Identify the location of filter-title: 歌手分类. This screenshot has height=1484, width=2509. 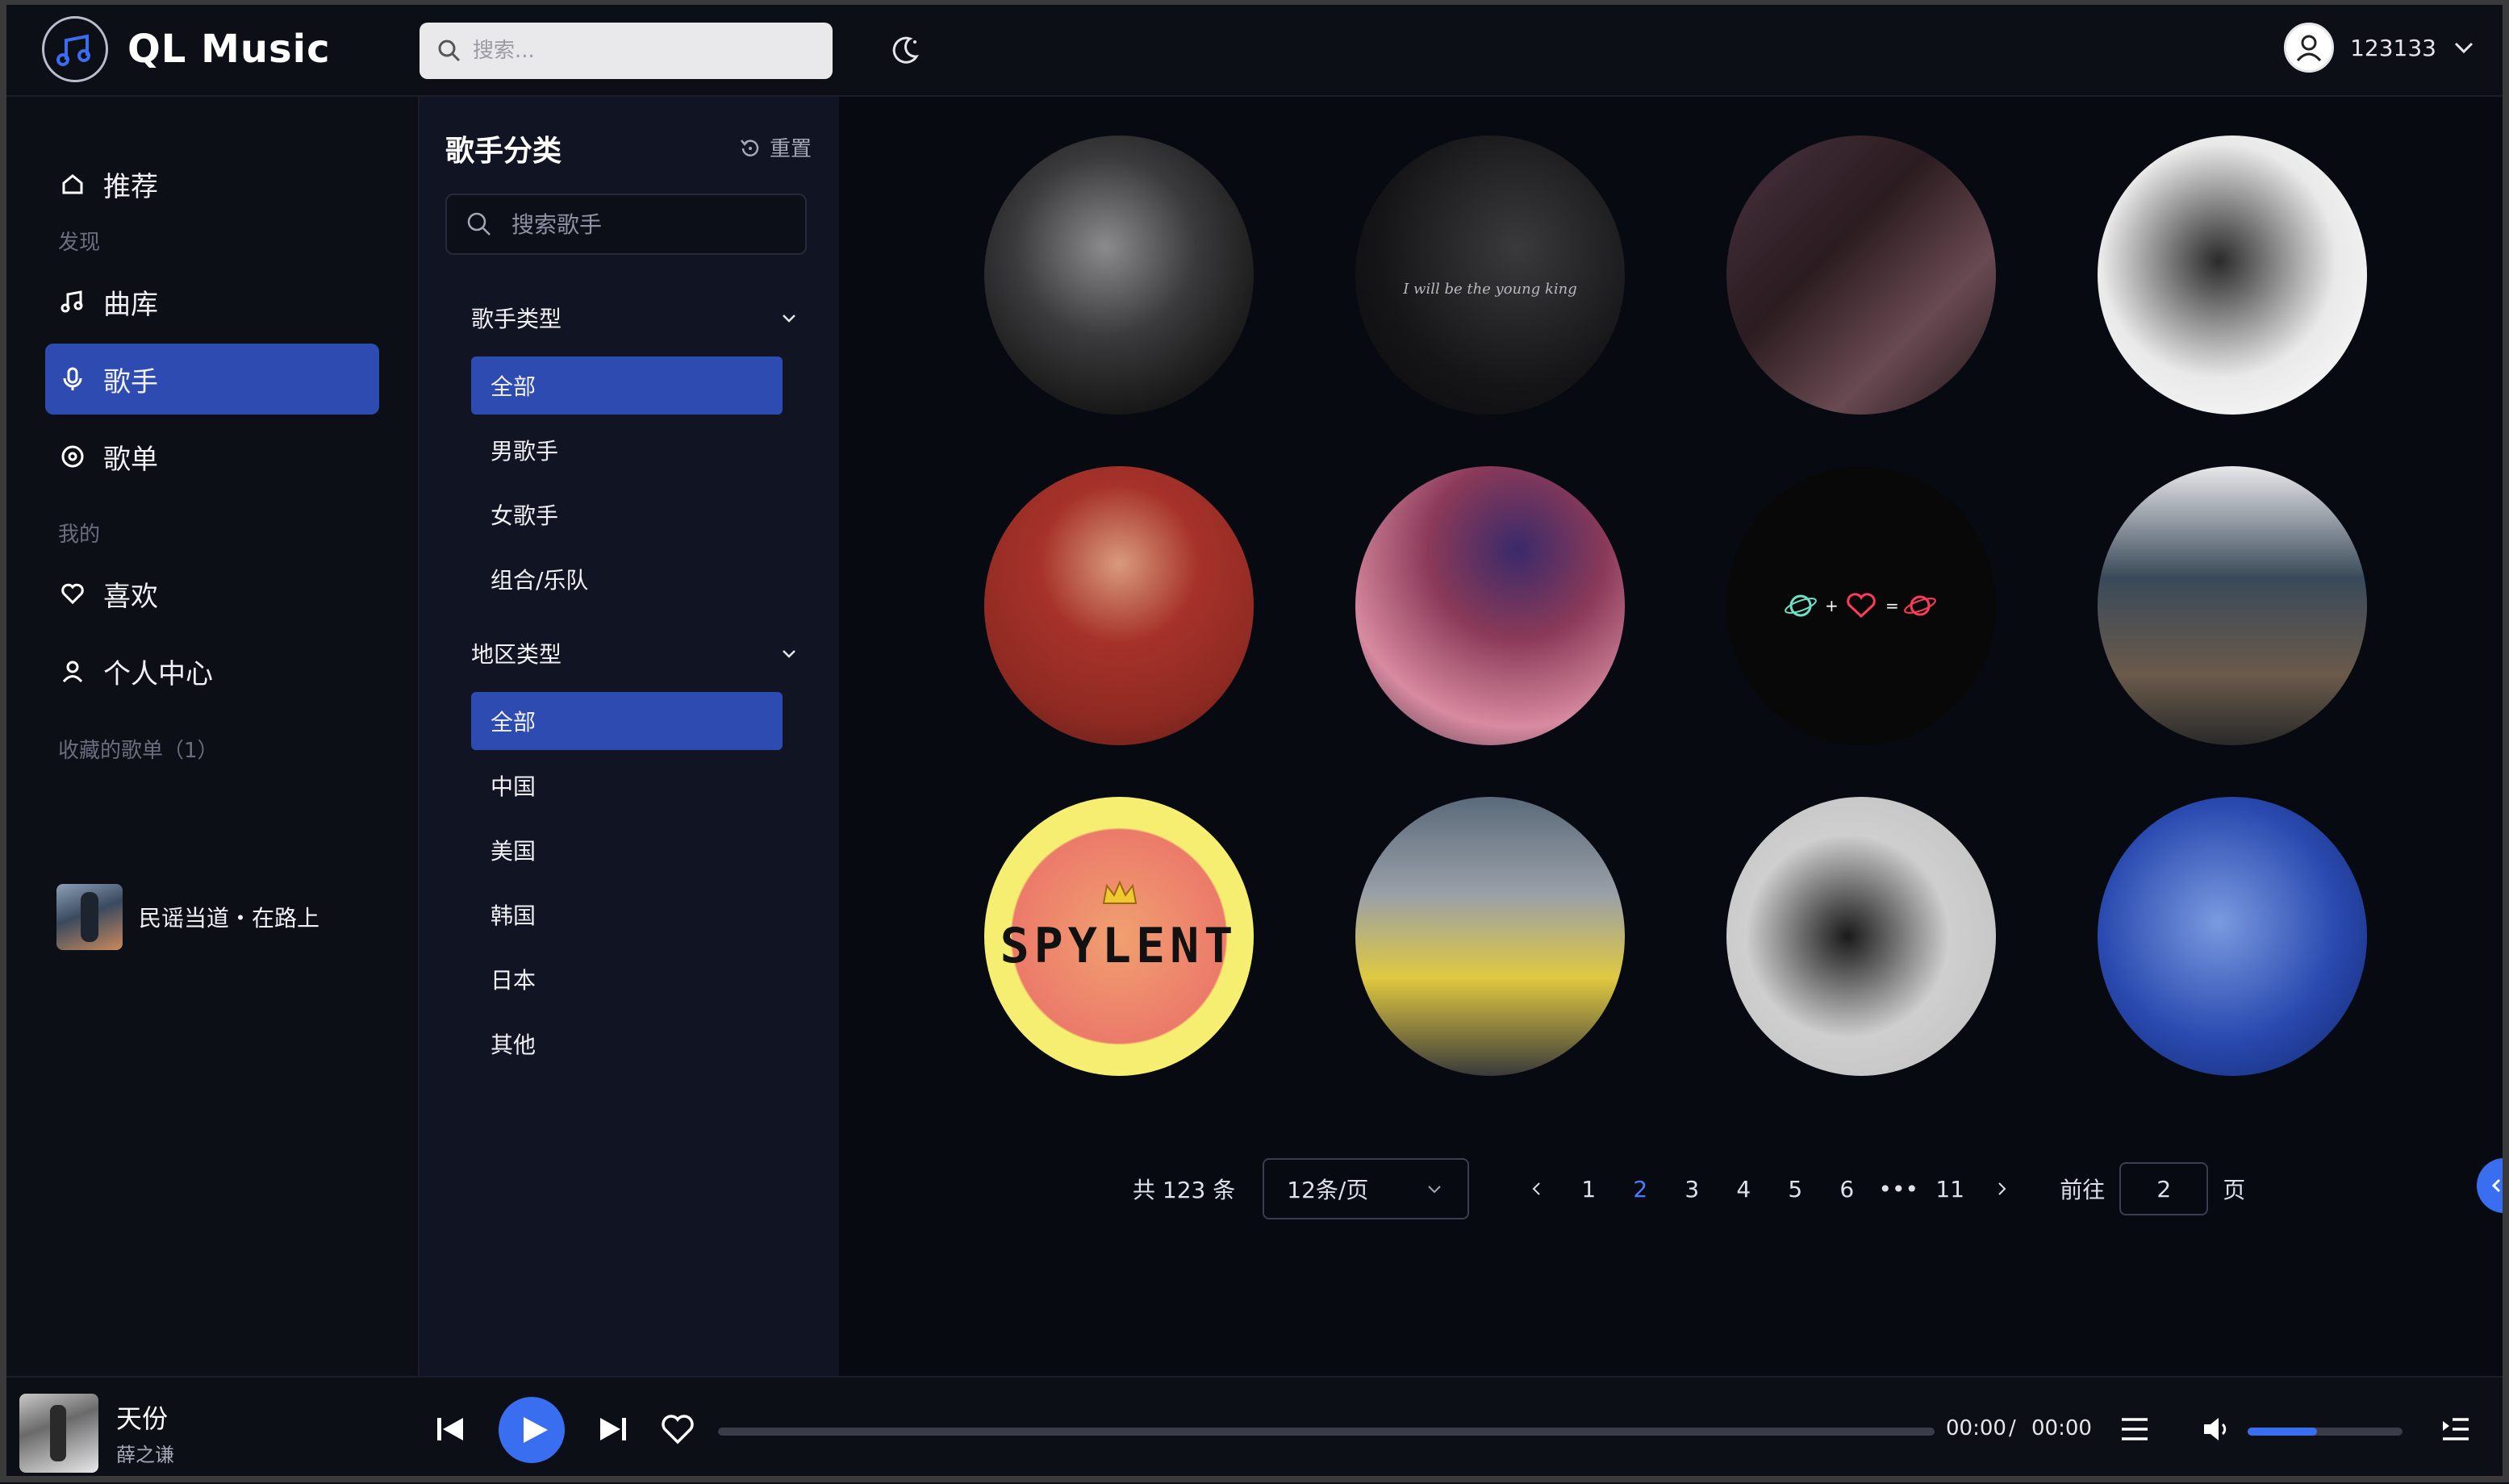
(503, 151).